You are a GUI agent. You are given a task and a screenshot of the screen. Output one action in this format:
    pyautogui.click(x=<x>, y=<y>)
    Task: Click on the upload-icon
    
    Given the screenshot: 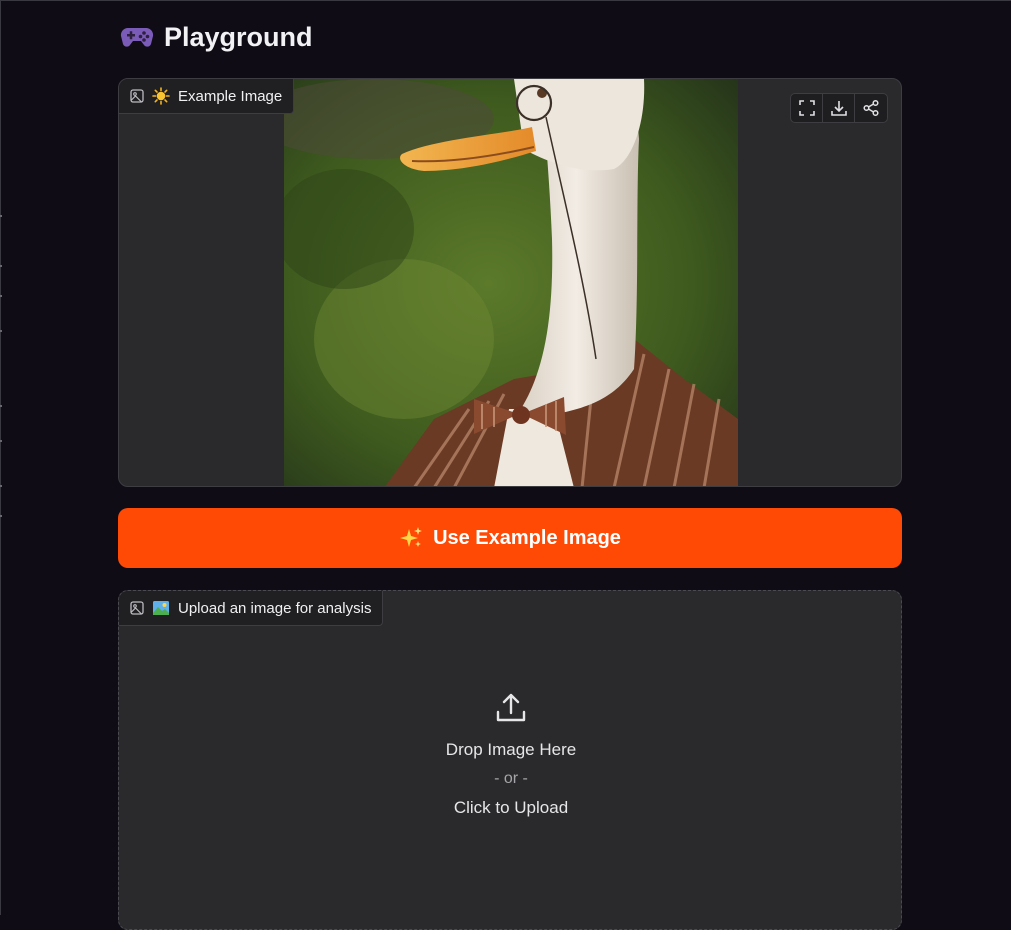 What is the action you would take?
    pyautogui.click(x=511, y=707)
    